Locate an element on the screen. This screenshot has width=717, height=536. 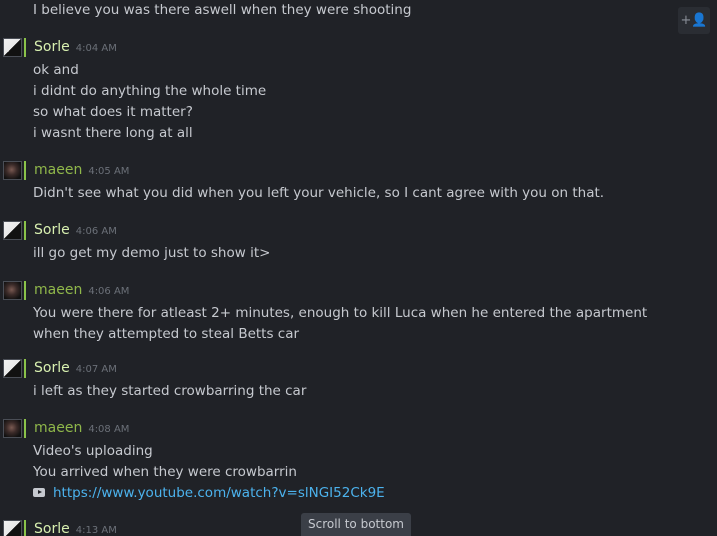
message-line: ill go get my demo just to show it> is located at coordinates (152, 253).